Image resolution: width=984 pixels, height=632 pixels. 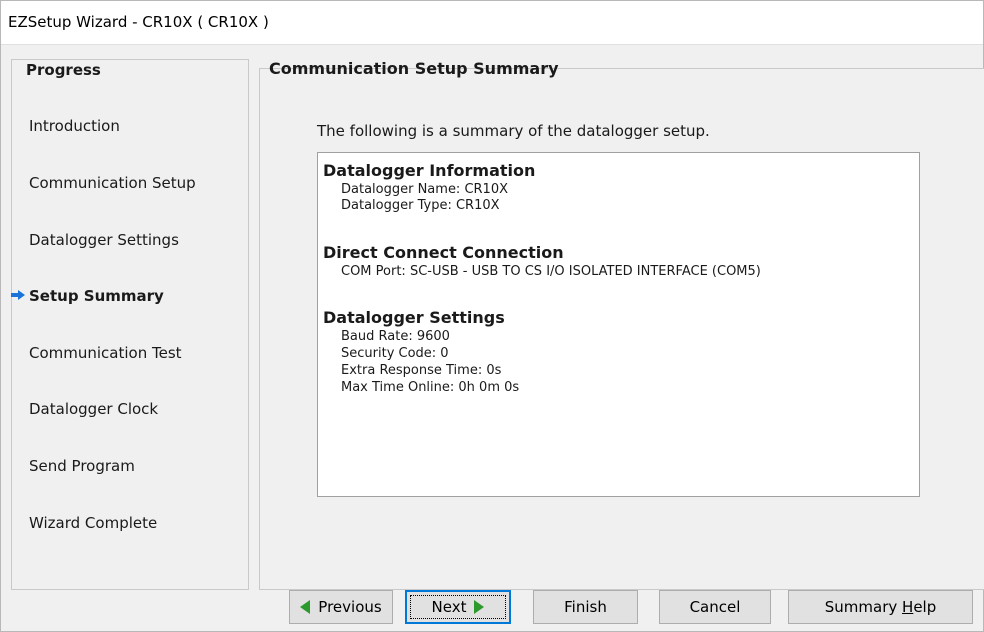 What do you see at coordinates (420, 205) in the screenshot?
I see `summary-line: Datalogger Type: CR10X` at bounding box center [420, 205].